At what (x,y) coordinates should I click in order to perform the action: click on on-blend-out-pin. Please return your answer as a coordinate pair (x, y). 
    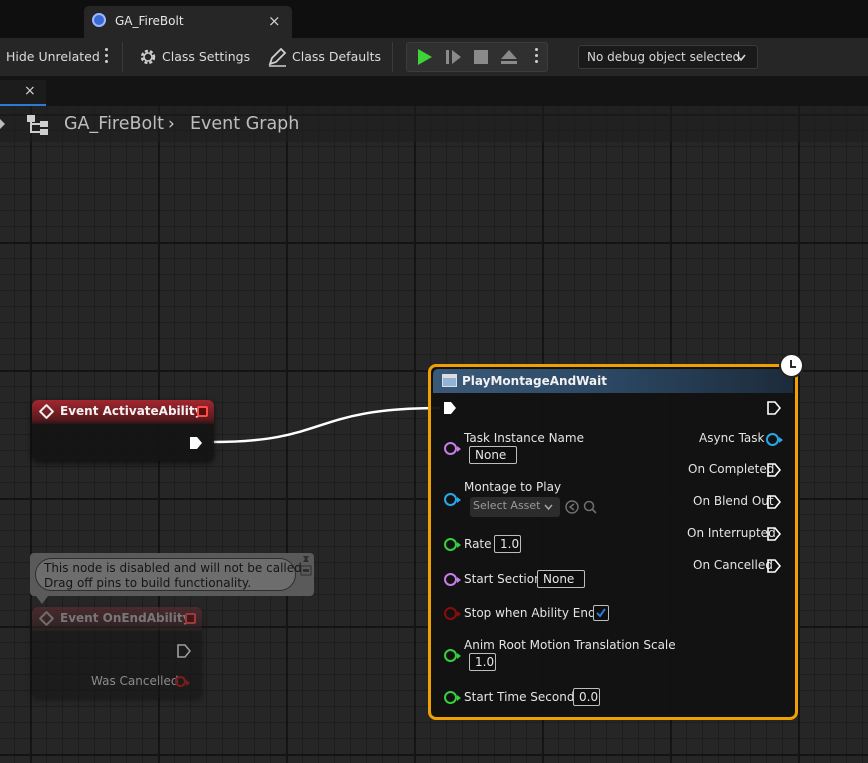
    Looking at the image, I should click on (774, 502).